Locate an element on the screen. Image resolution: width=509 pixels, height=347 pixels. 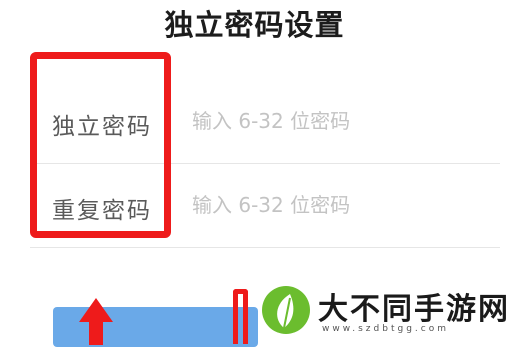
watermark-url: www.szdbtgg.com is located at coordinates (385, 329).